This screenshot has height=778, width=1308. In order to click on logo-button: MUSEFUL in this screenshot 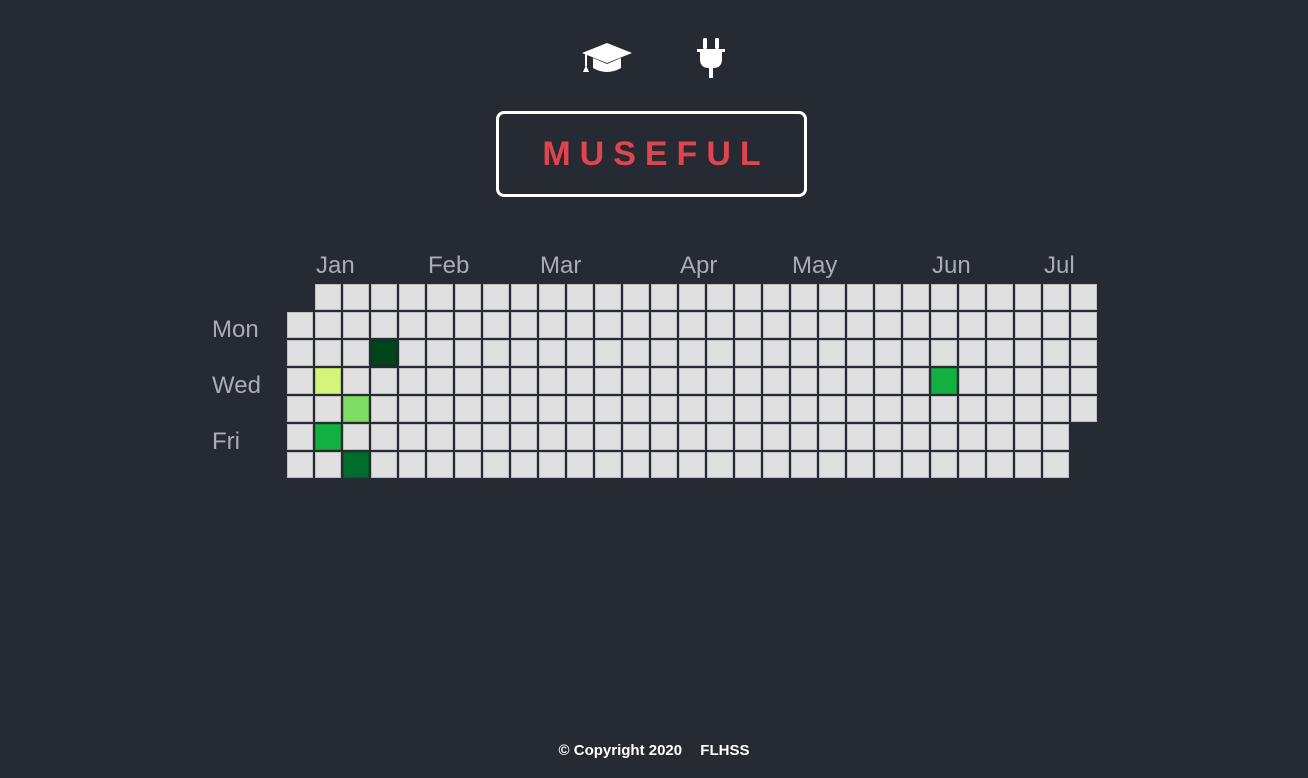, I will do `click(651, 154)`.